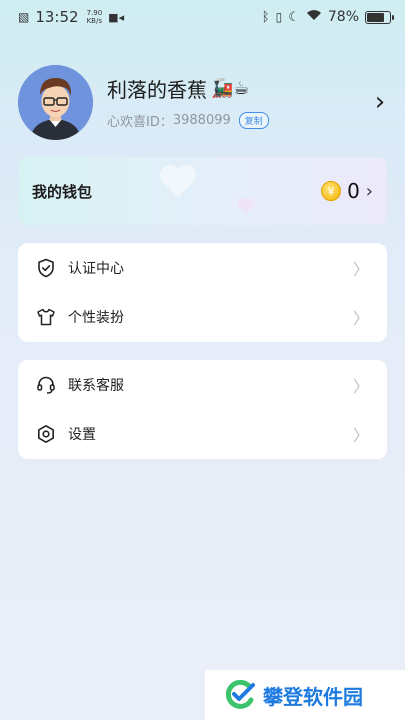 This screenshot has width=405, height=720. I want to click on profile-header: 利落的香蕉 🚂☕ 心欢喜ID： 3988099 复制 ›, so click(204, 102).